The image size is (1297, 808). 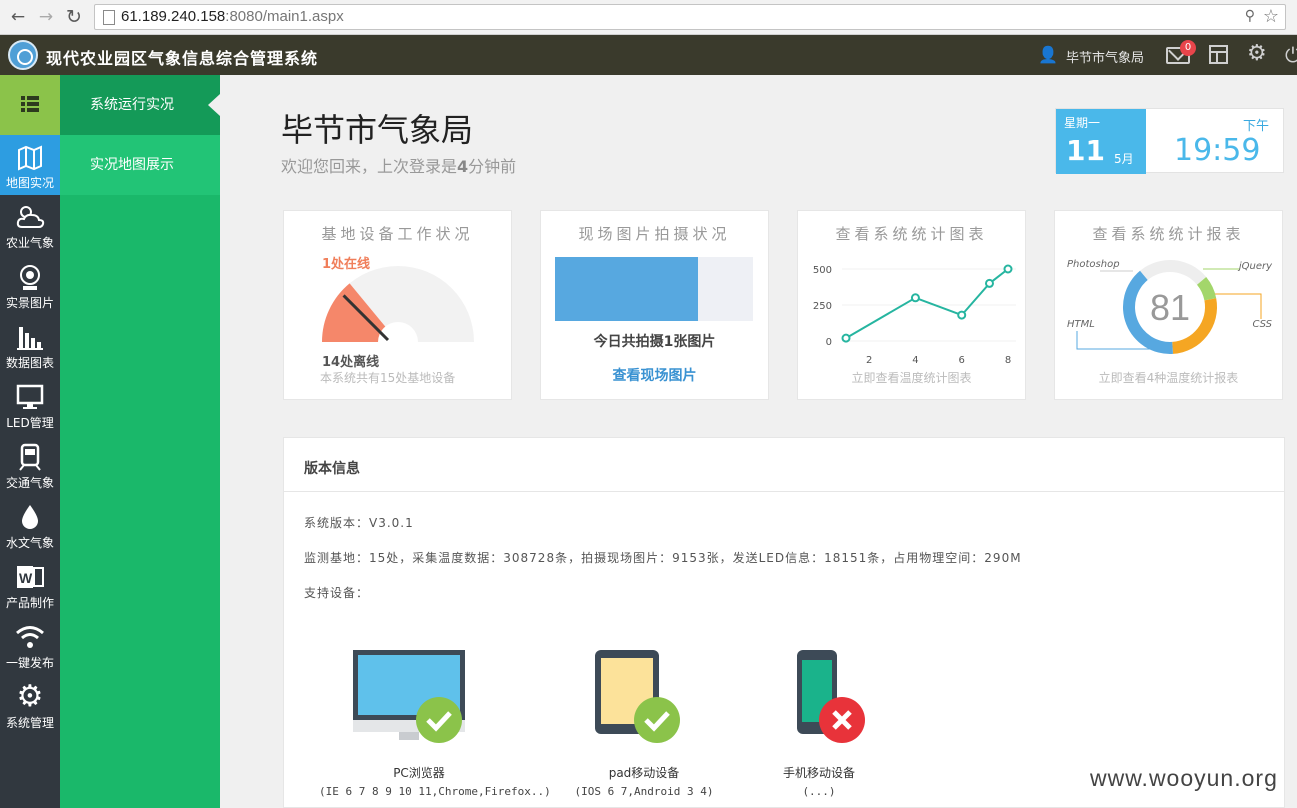 What do you see at coordinates (962, 359) in the screenshot?
I see `x-tick-label: 6` at bounding box center [962, 359].